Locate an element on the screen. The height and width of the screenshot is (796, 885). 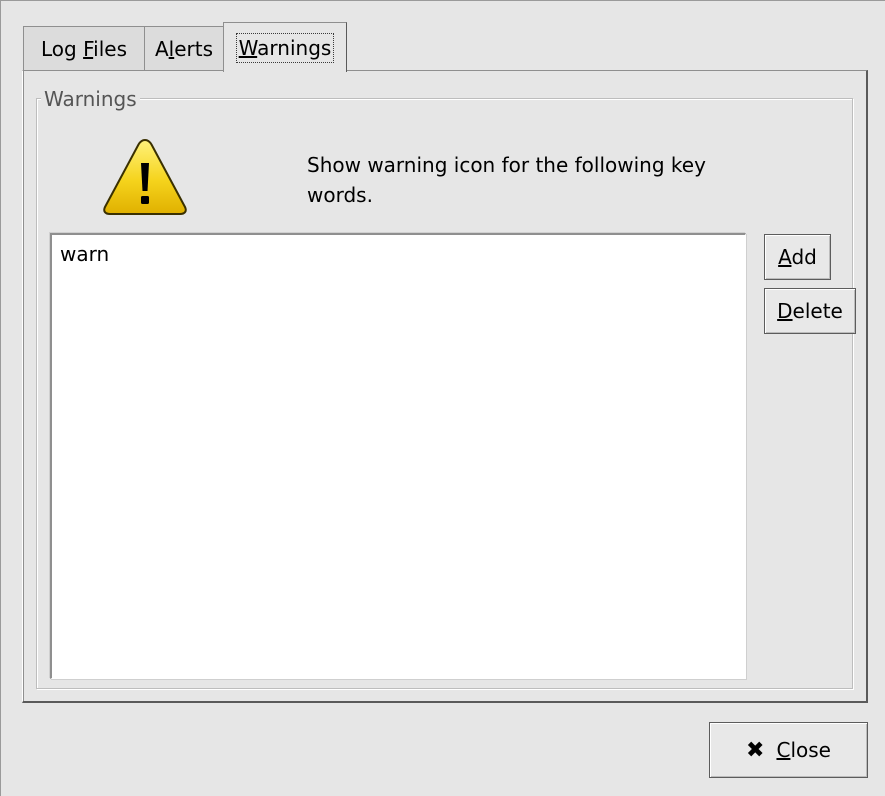
close-button: ✖ Close is located at coordinates (788, 750).